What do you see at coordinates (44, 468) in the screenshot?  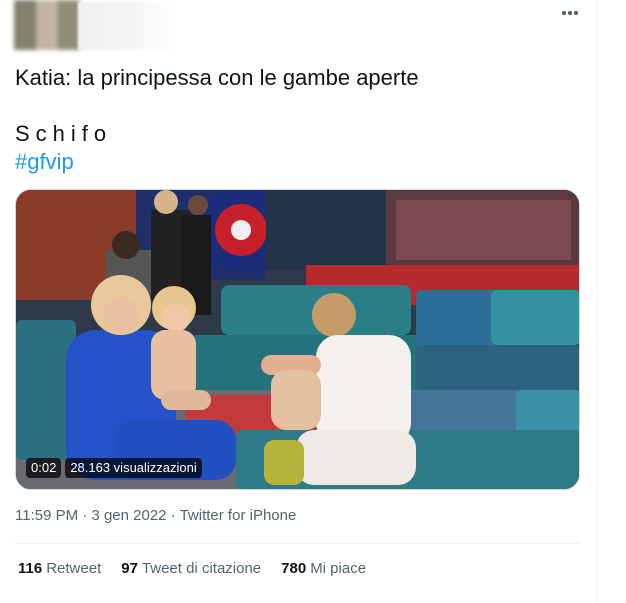 I see `video-duration: 0:02` at bounding box center [44, 468].